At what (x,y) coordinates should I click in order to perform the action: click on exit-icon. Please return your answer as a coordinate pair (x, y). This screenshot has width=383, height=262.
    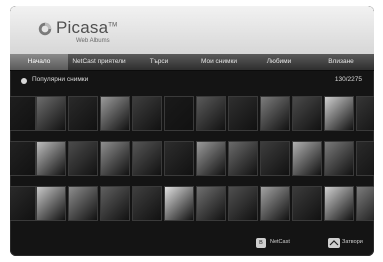
    Looking at the image, I should click on (334, 243).